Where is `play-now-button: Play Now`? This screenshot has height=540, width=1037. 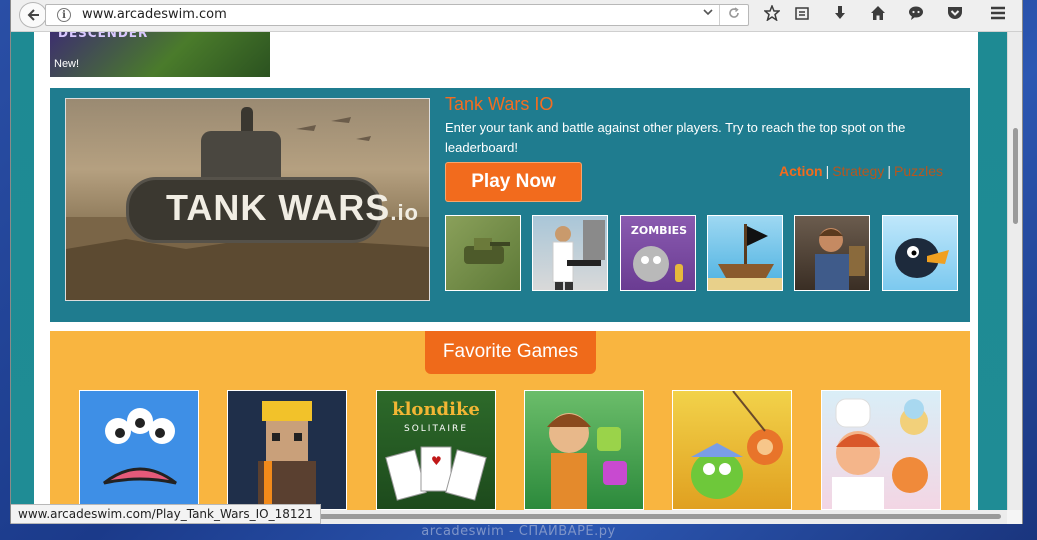
play-now-button: Play Now is located at coordinates (513, 182).